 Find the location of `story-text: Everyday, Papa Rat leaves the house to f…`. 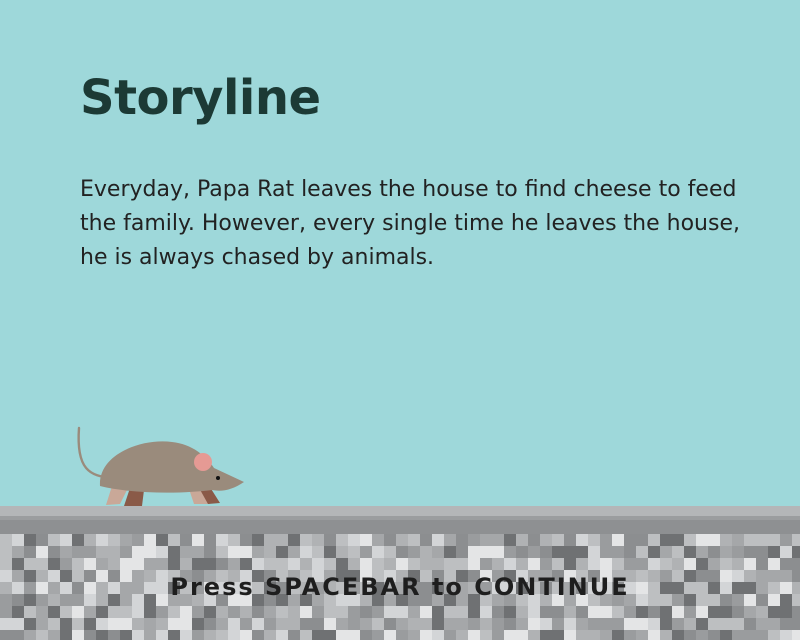

story-text: Everyday, Papa Rat leaves the house to f… is located at coordinates (410, 223).